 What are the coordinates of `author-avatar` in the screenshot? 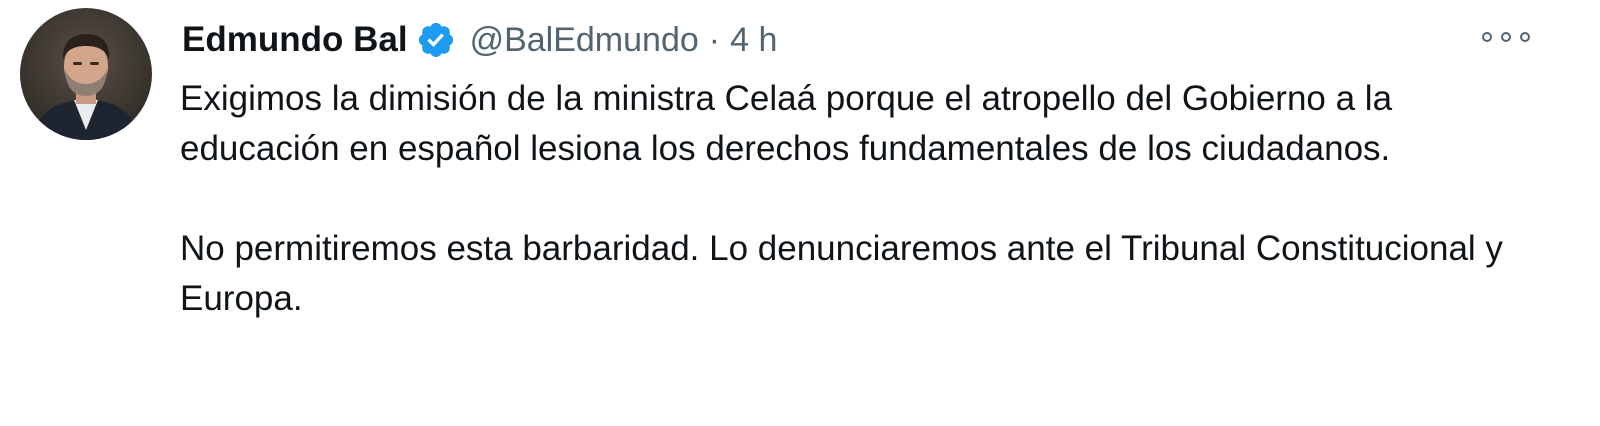 It's located at (86, 74).